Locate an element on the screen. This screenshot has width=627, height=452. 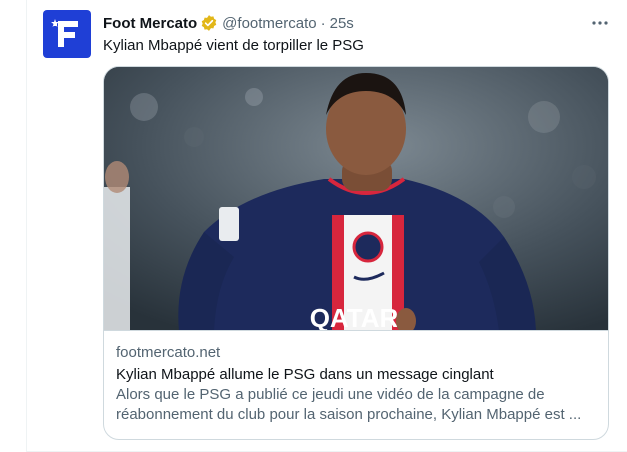
more-horizontal-icon is located at coordinates (600, 23).